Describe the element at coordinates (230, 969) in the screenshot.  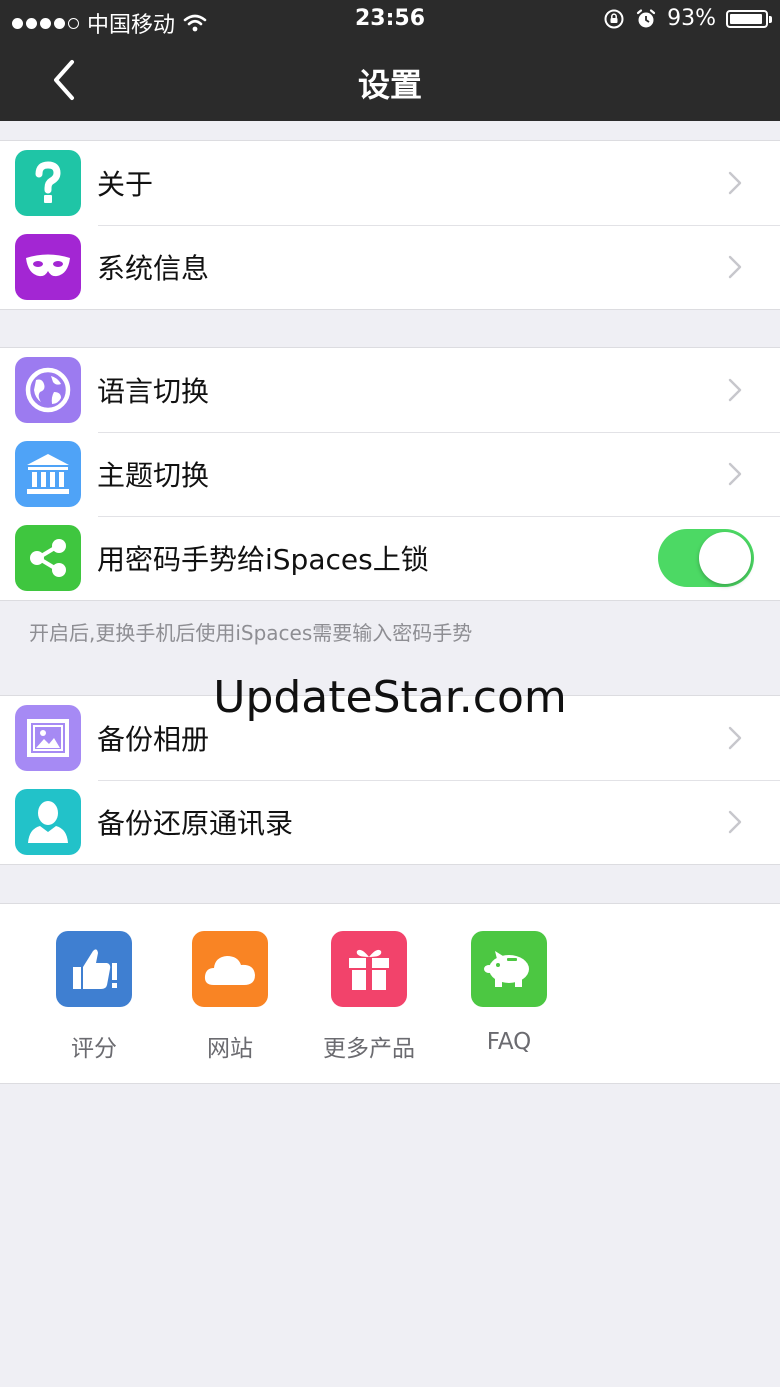
I see `cloud-icon` at that location.